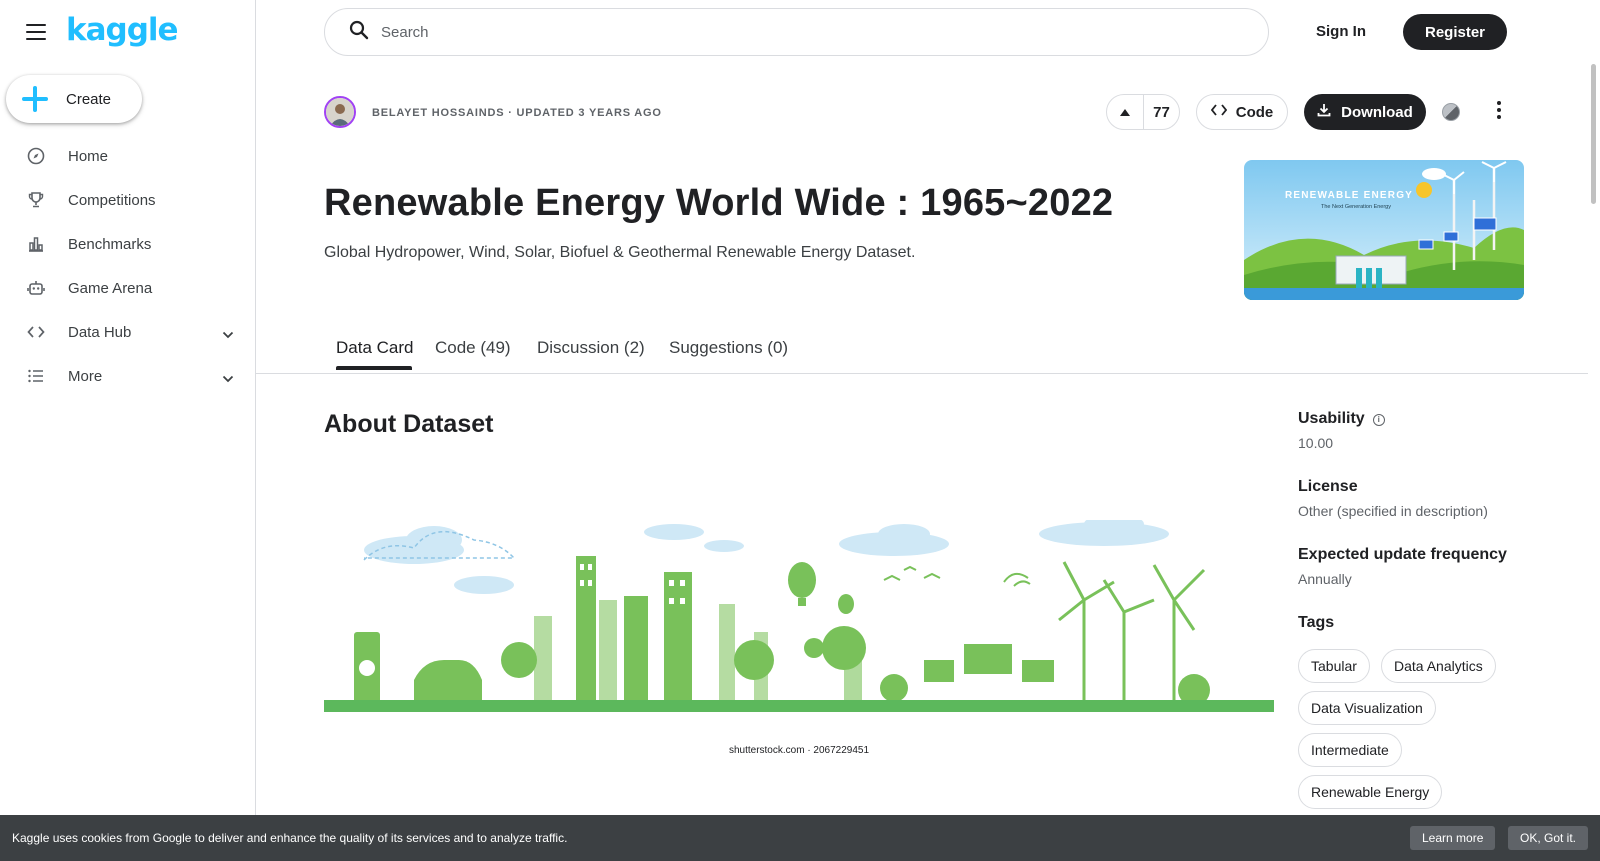 The height and width of the screenshot is (861, 1600). I want to click on license-label: License, so click(1328, 486).